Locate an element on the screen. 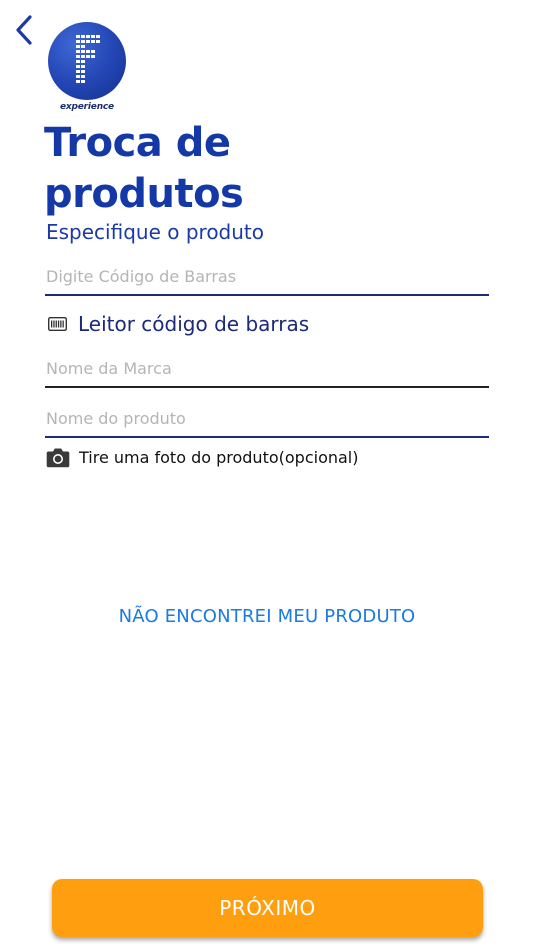 This screenshot has height=950, width=534. take-photo-button: Tire uma foto do produto(opcional) is located at coordinates (202, 457).